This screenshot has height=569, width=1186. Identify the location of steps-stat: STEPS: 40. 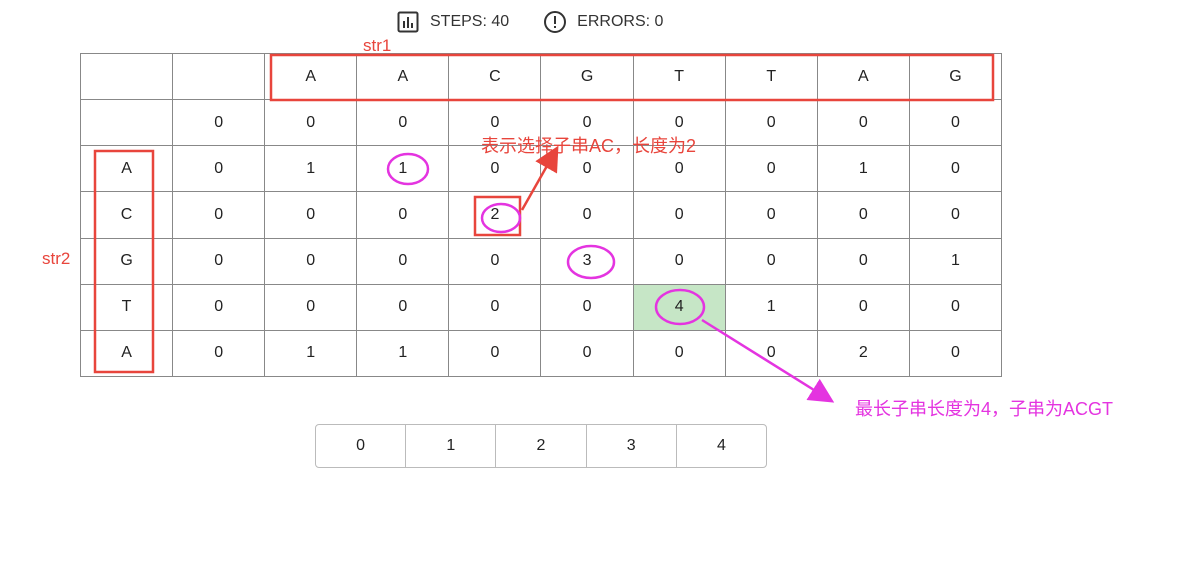
(452, 22).